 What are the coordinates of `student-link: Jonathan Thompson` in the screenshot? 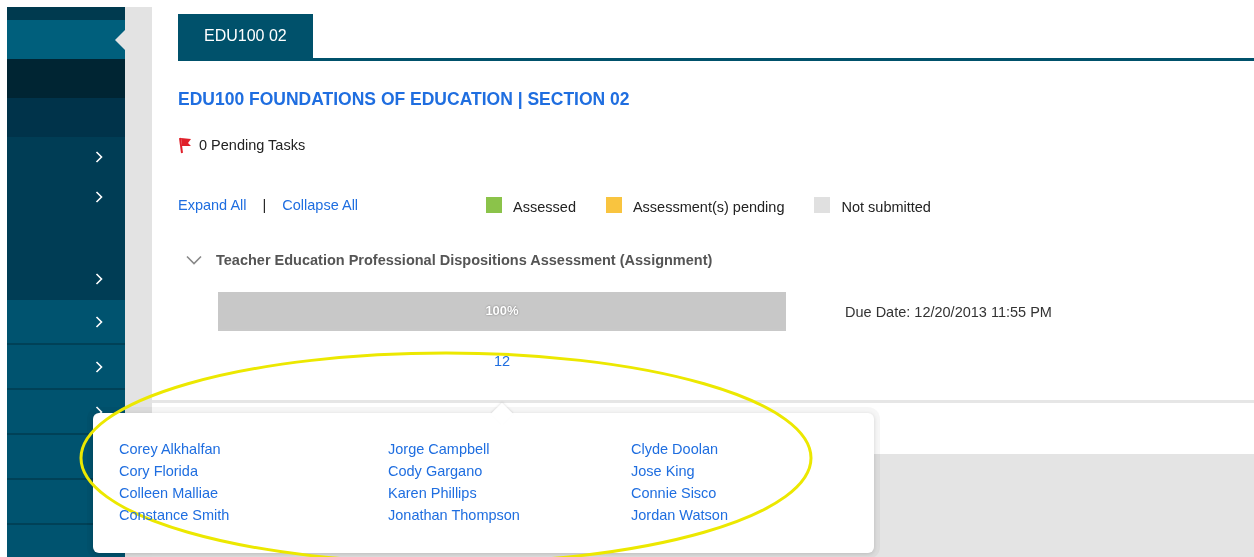 It's located at (454, 515).